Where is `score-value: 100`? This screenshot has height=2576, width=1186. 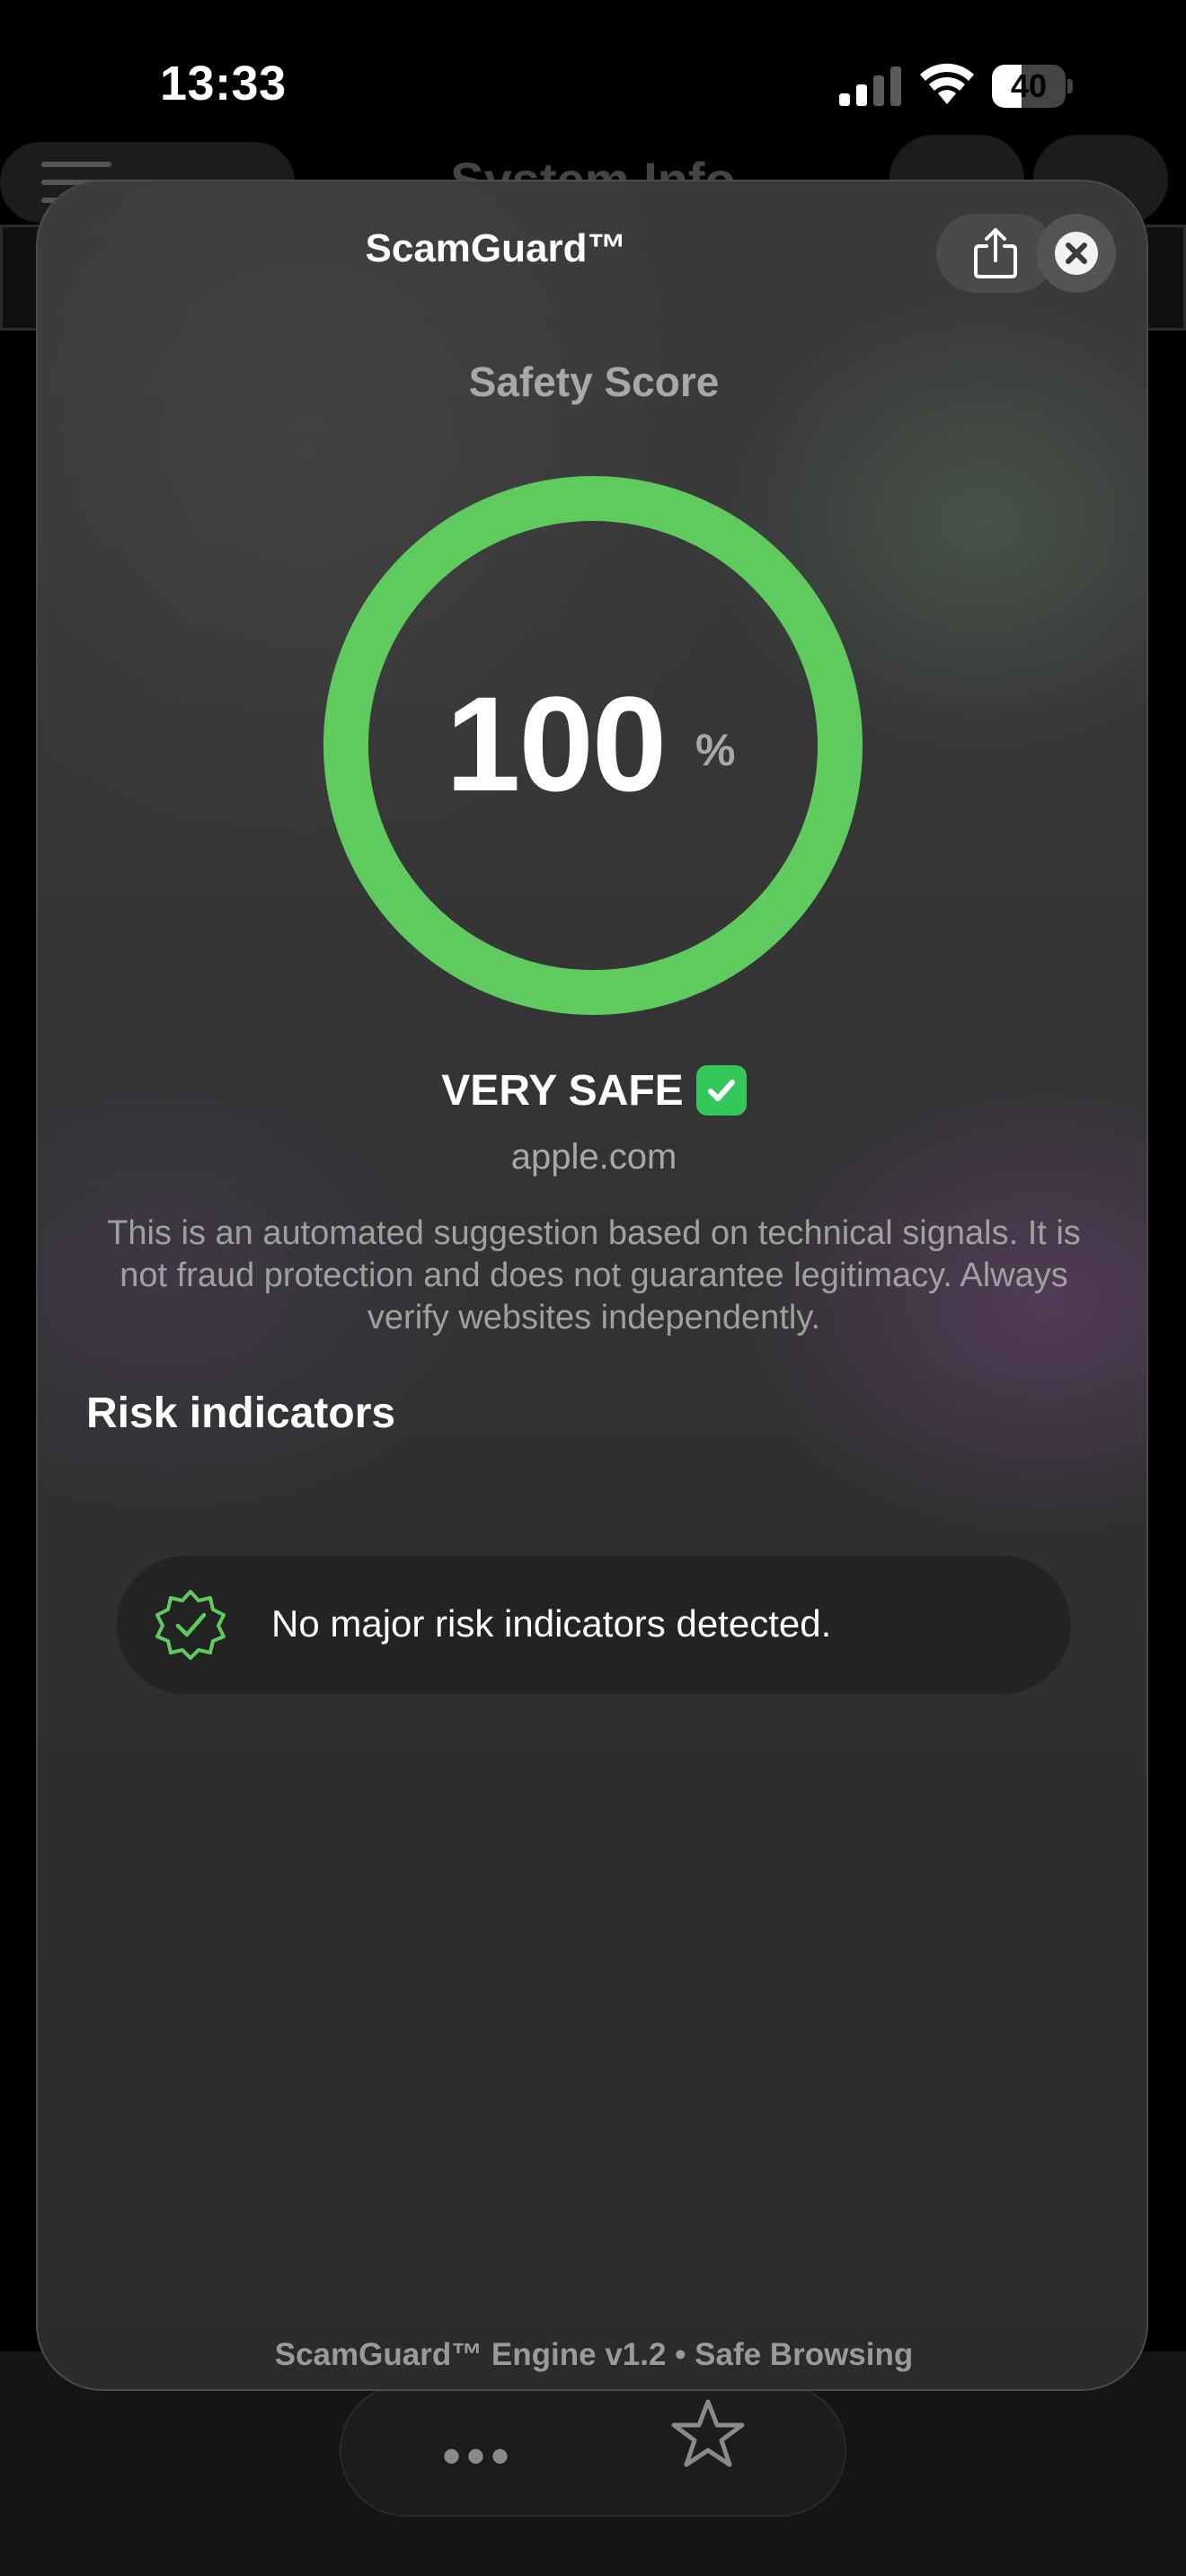 score-value: 100 is located at coordinates (556, 743).